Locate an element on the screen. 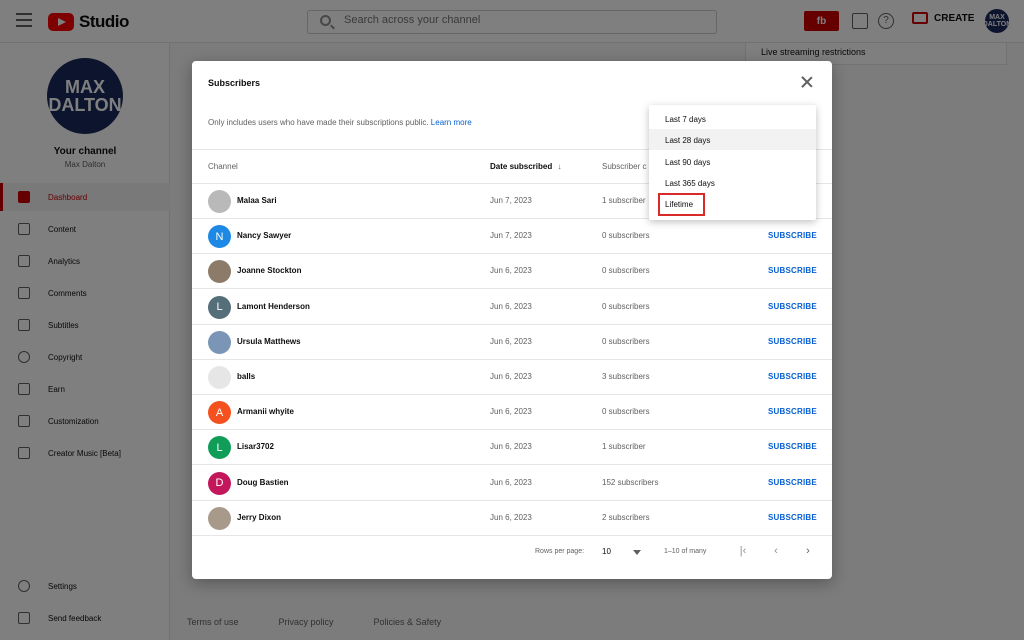  menu-item-last-365-days: Last 365 days is located at coordinates (732, 182).